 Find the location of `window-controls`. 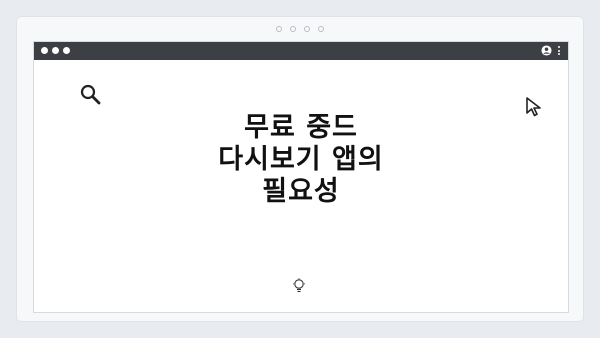

window-controls is located at coordinates (55, 50).